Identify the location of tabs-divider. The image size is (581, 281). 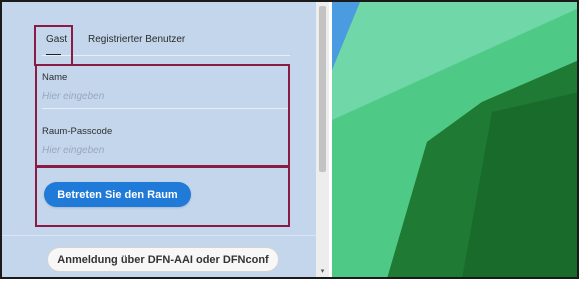
(166, 55).